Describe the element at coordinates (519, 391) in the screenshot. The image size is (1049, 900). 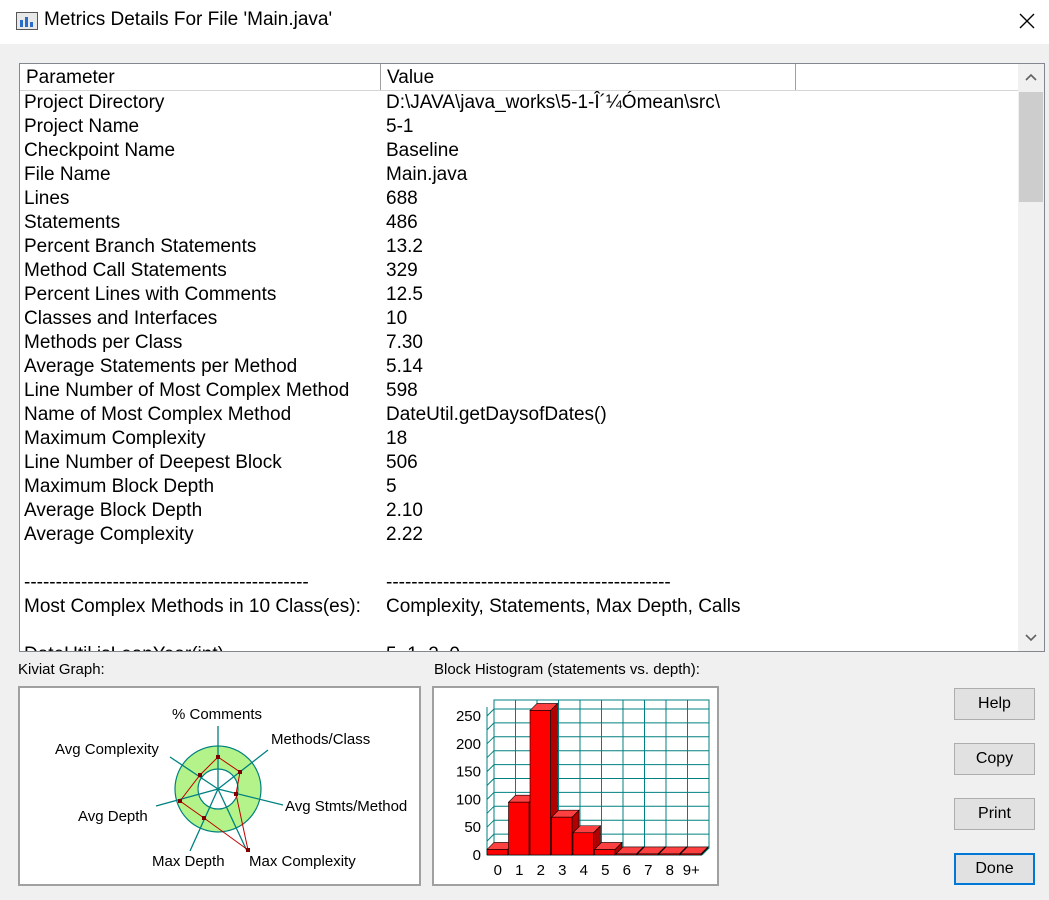
I see `table-row: Line Number of Most Complex Method 598` at that location.